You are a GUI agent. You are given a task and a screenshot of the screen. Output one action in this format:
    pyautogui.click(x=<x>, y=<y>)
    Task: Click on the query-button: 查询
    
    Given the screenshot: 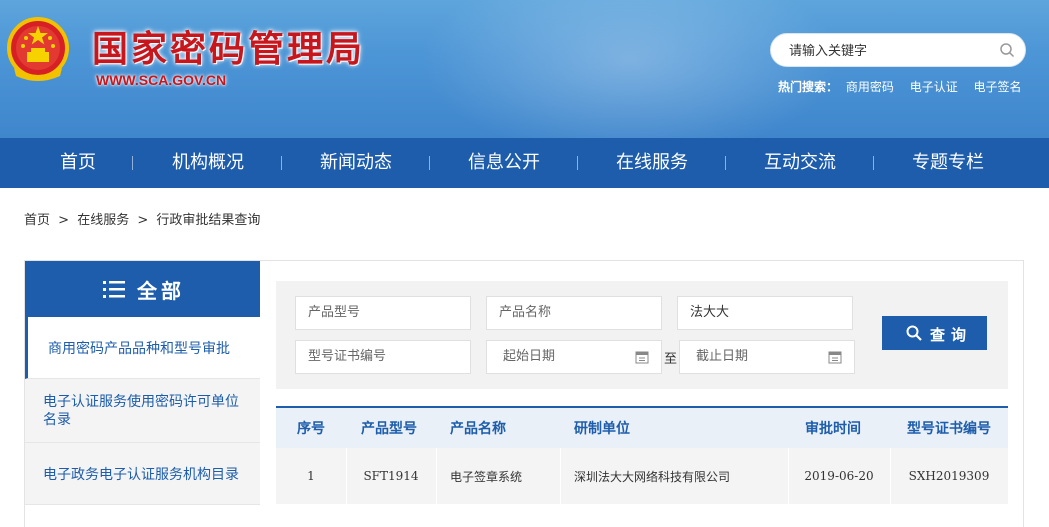 What is the action you would take?
    pyautogui.click(x=934, y=333)
    